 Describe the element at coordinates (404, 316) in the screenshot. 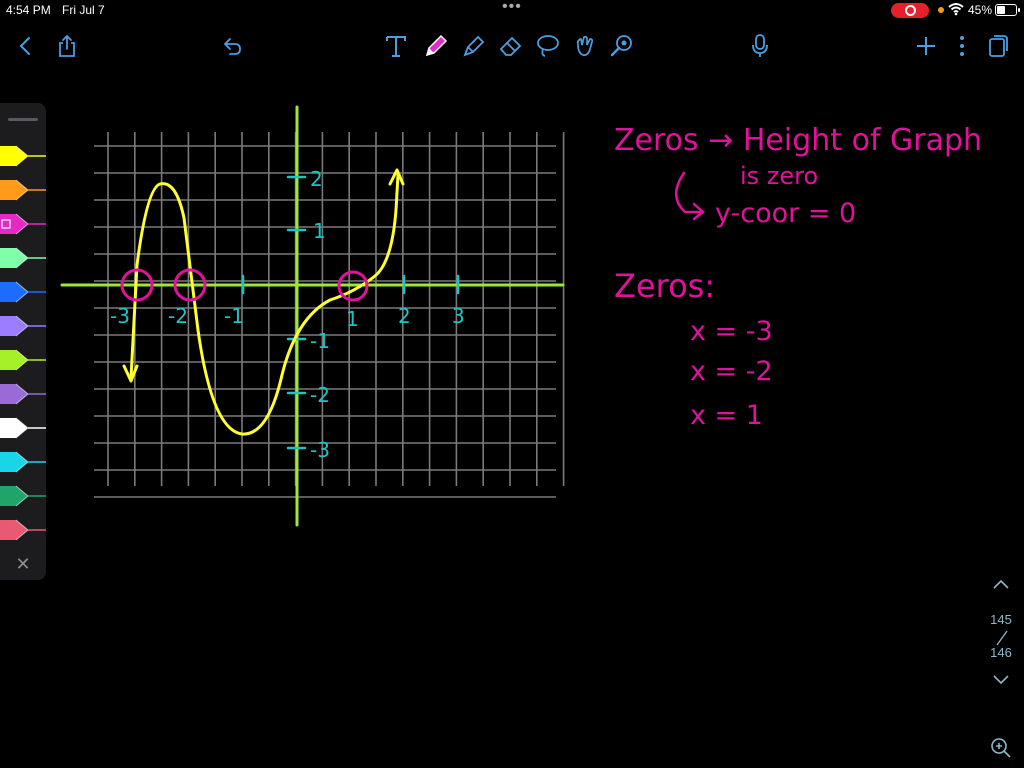

I see `x-tick-label: 2` at that location.